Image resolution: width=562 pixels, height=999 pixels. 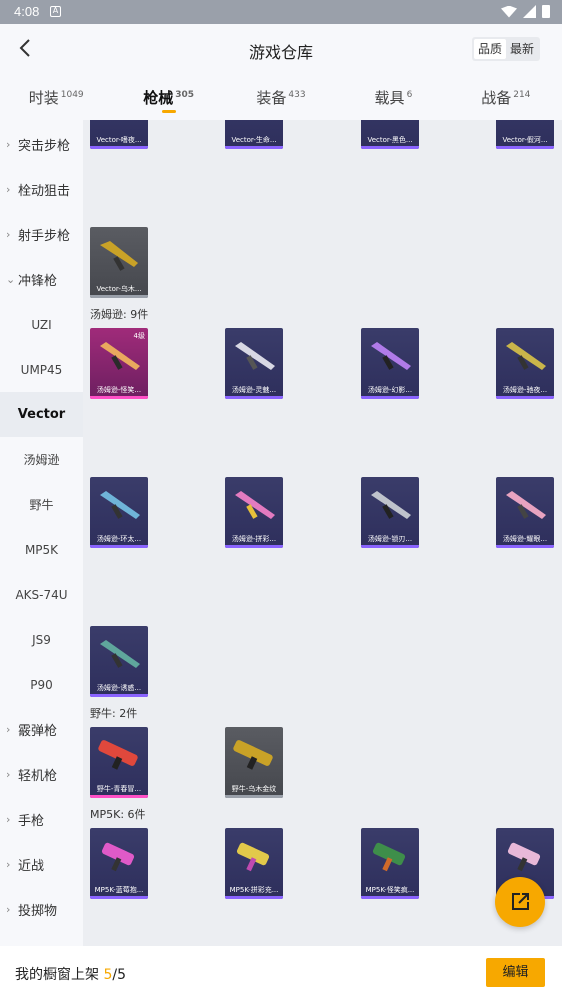 I want to click on weapon-card: 野牛-乌木金纹, so click(x=254, y=762).